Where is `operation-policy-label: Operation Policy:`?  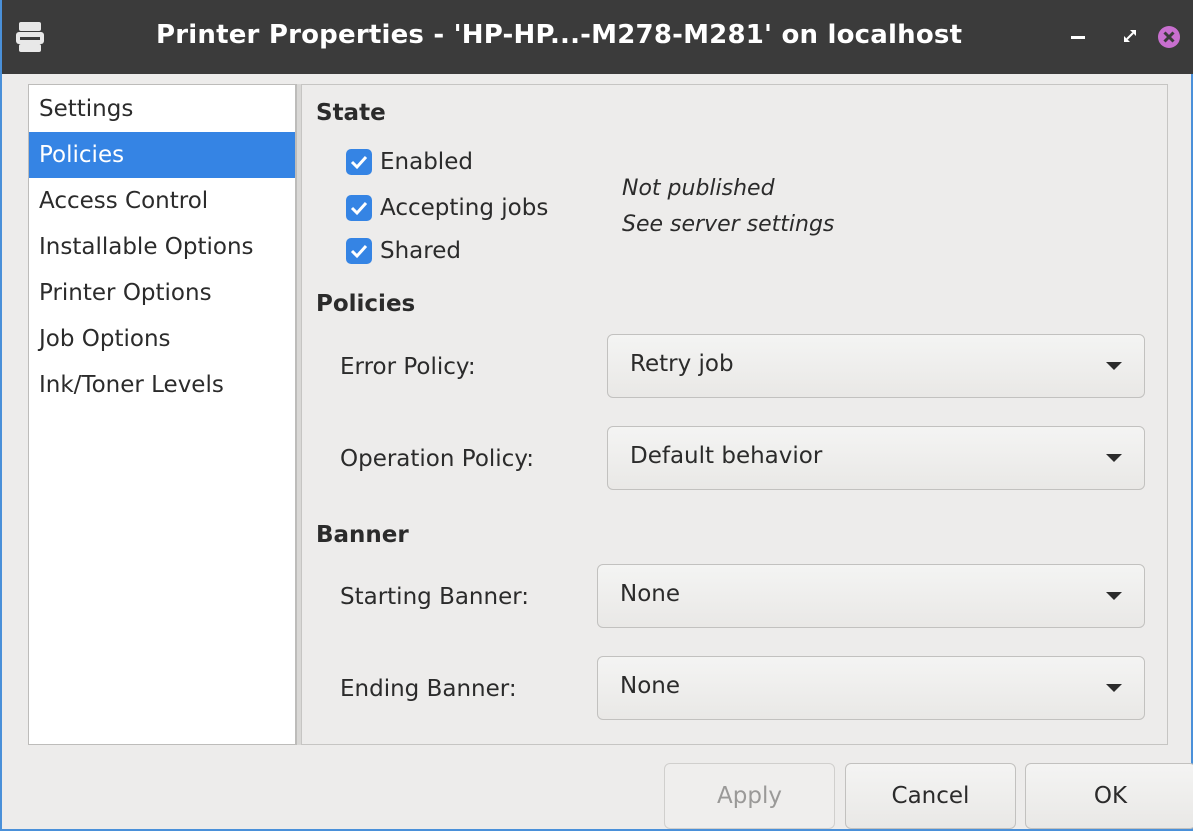
operation-policy-label: Operation Policy: is located at coordinates (437, 459).